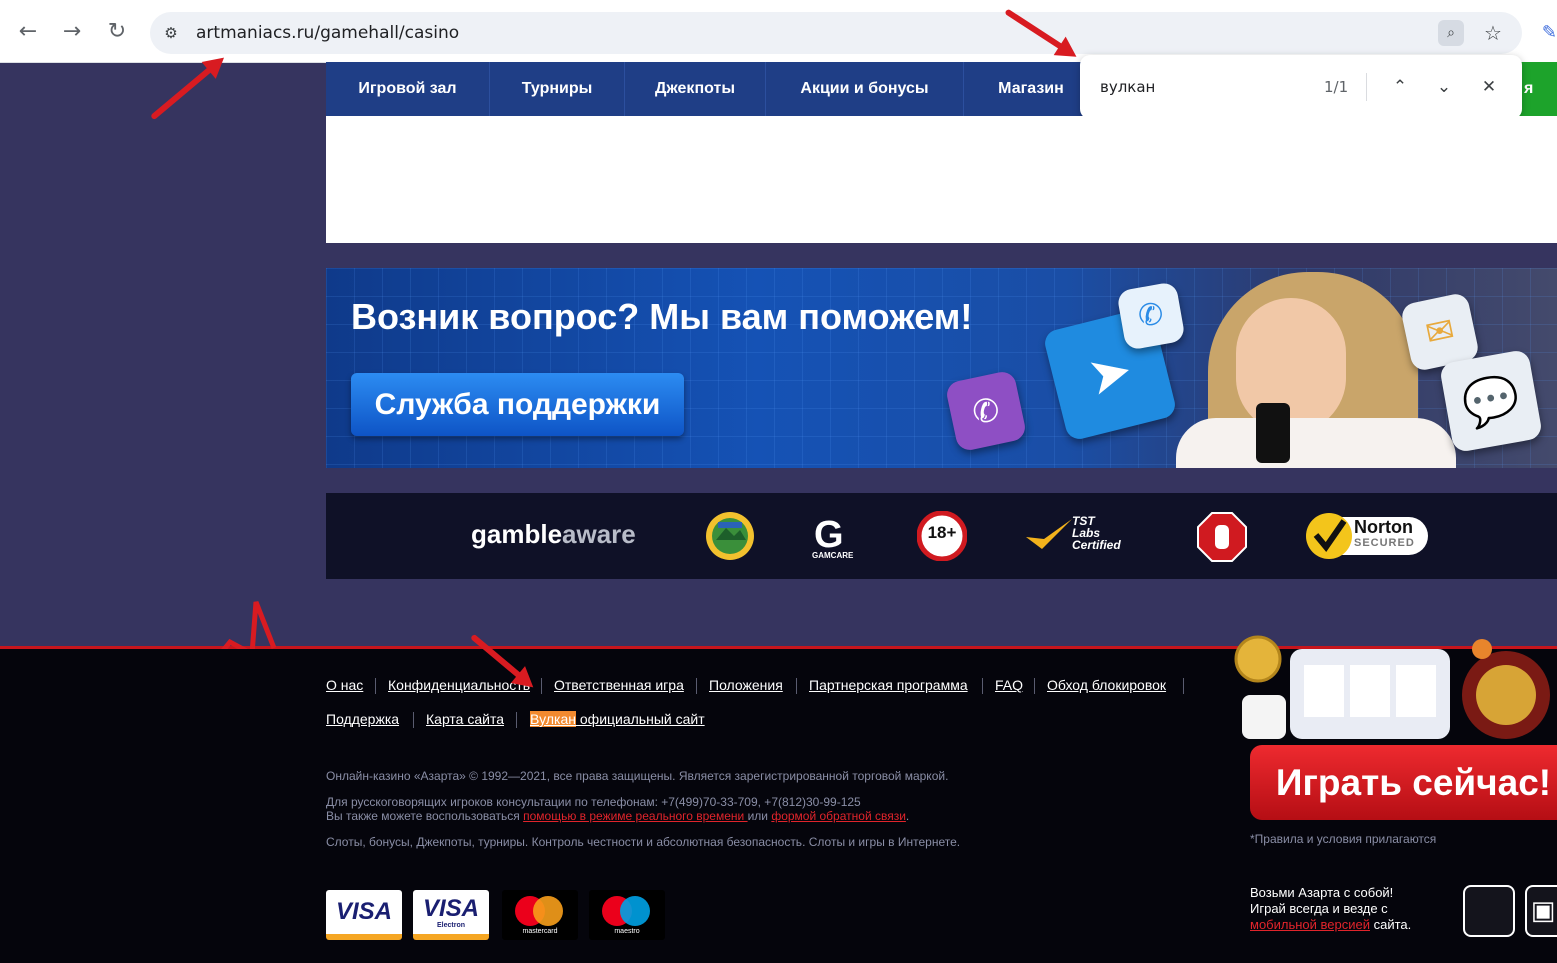 The height and width of the screenshot is (963, 1557). Describe the element at coordinates (1151, 316) in the screenshot. I see `phone-call-icon: ✆` at that location.